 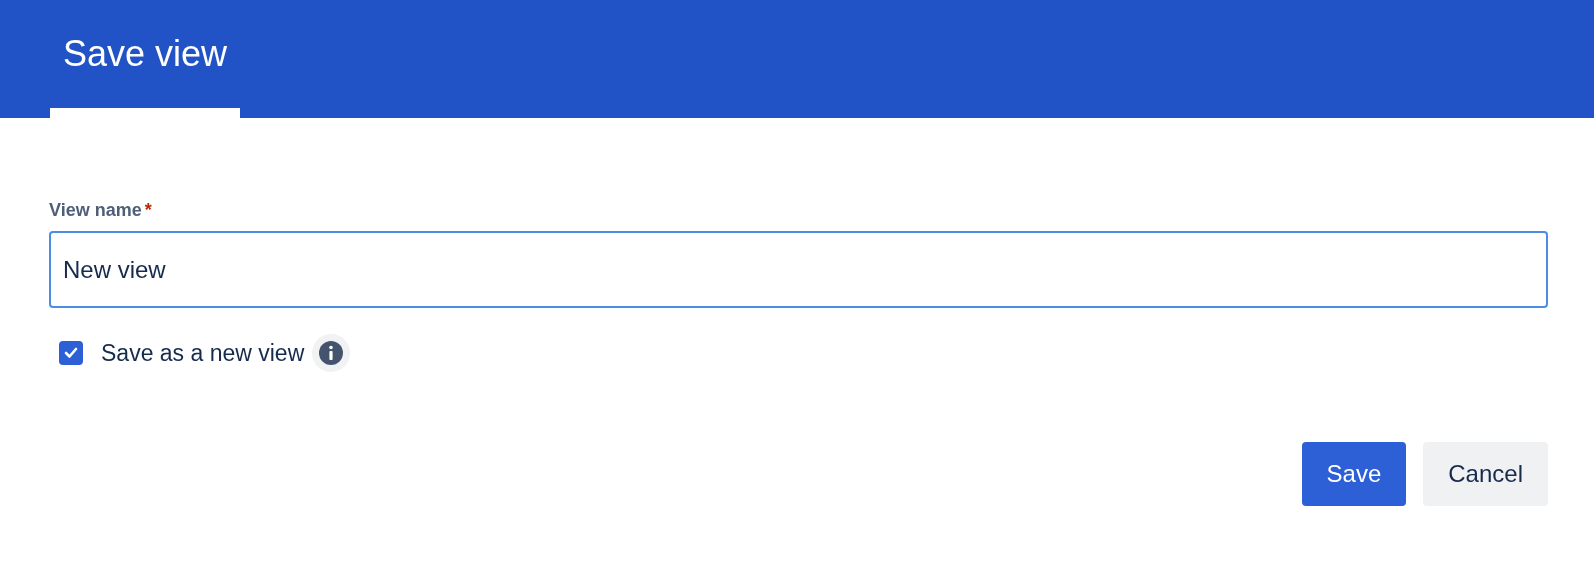 What do you see at coordinates (1354, 474) in the screenshot?
I see `save-button: Save` at bounding box center [1354, 474].